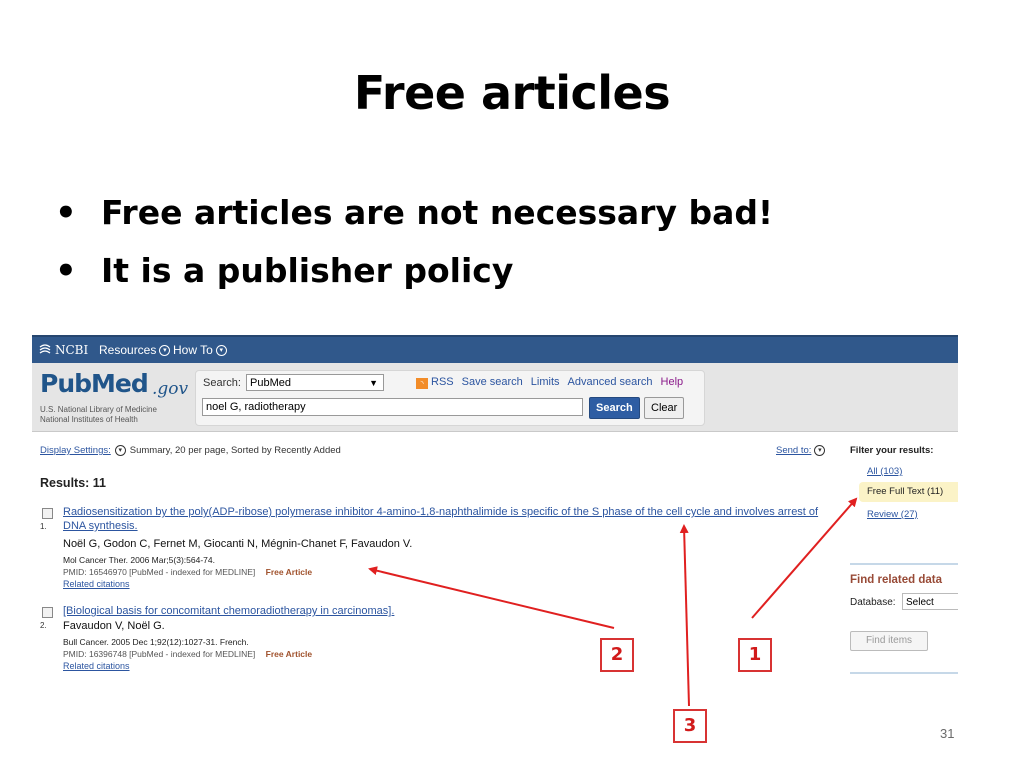  Describe the element at coordinates (89, 419) in the screenshot. I see `nih-line: National Institutes of Health` at that location.